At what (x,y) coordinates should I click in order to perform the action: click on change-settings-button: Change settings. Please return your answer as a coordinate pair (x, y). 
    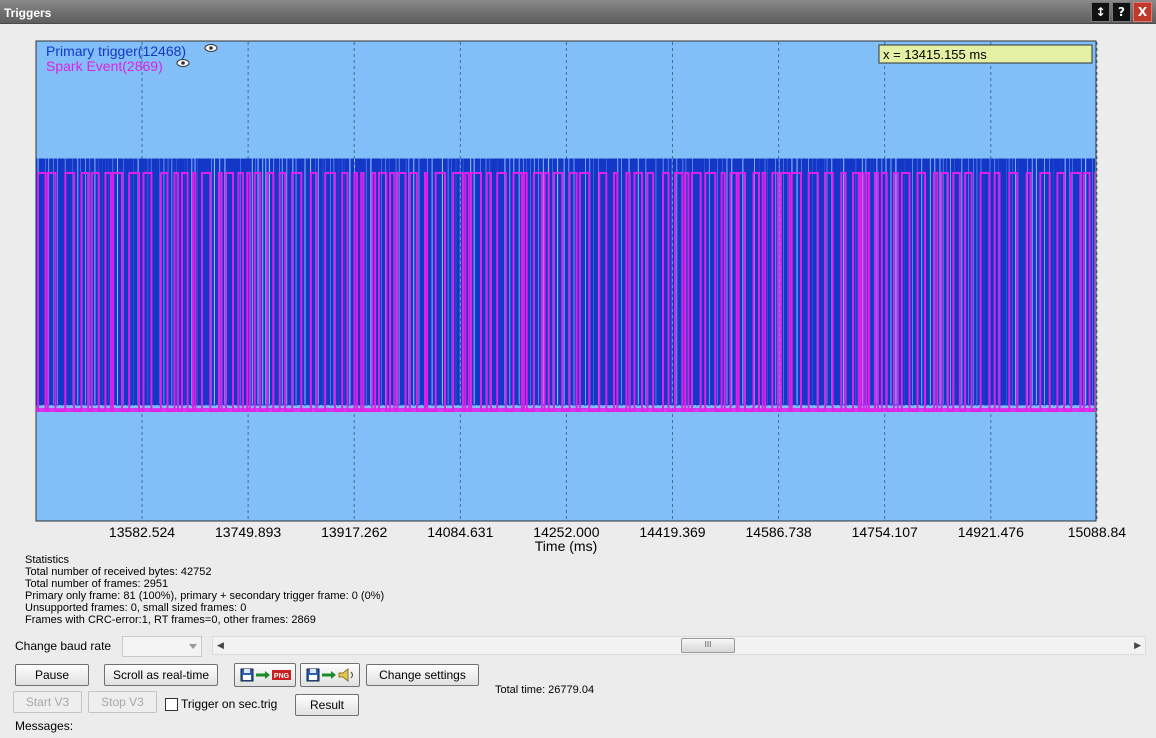
    Looking at the image, I should click on (422, 675).